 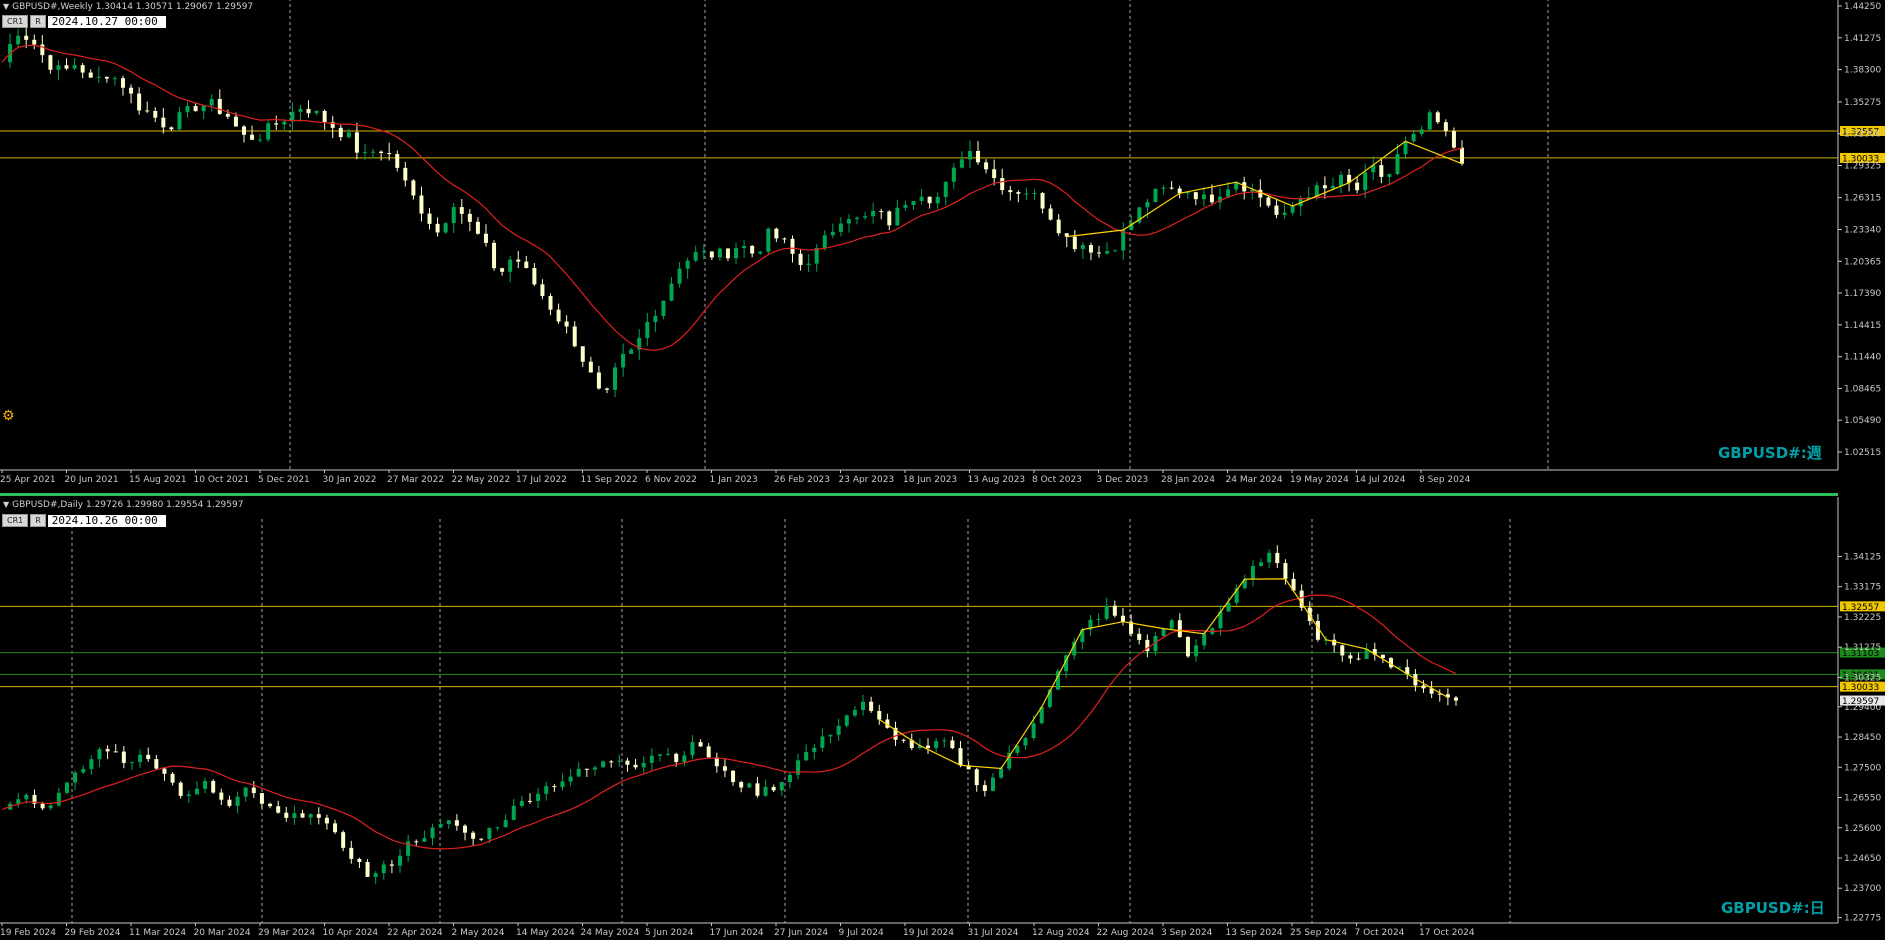 What do you see at coordinates (541, 480) in the screenshot?
I see `x-tick-label-8: 17 Jul 2022` at bounding box center [541, 480].